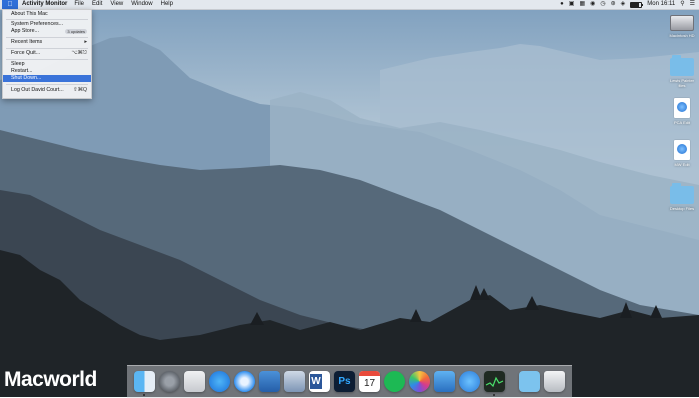 The height and width of the screenshot is (398, 699). I want to click on battery-icon, so click(637, 4).